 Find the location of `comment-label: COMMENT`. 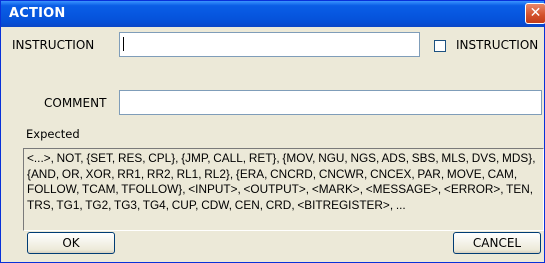

comment-label: COMMENT is located at coordinates (75, 103).